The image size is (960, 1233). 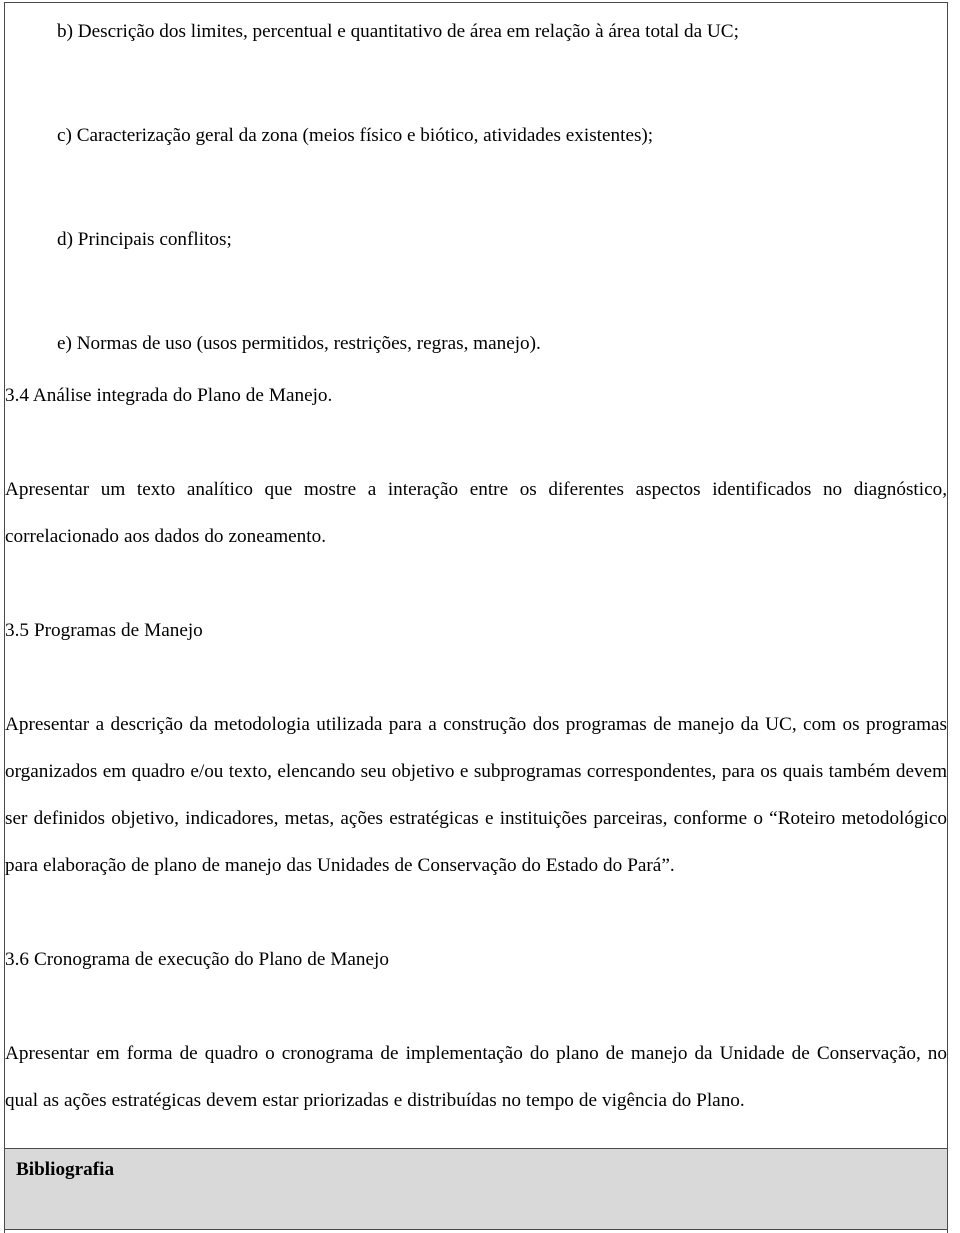 What do you see at coordinates (65, 1169) in the screenshot?
I see `heading-bibliografia: Bibliografia` at bounding box center [65, 1169].